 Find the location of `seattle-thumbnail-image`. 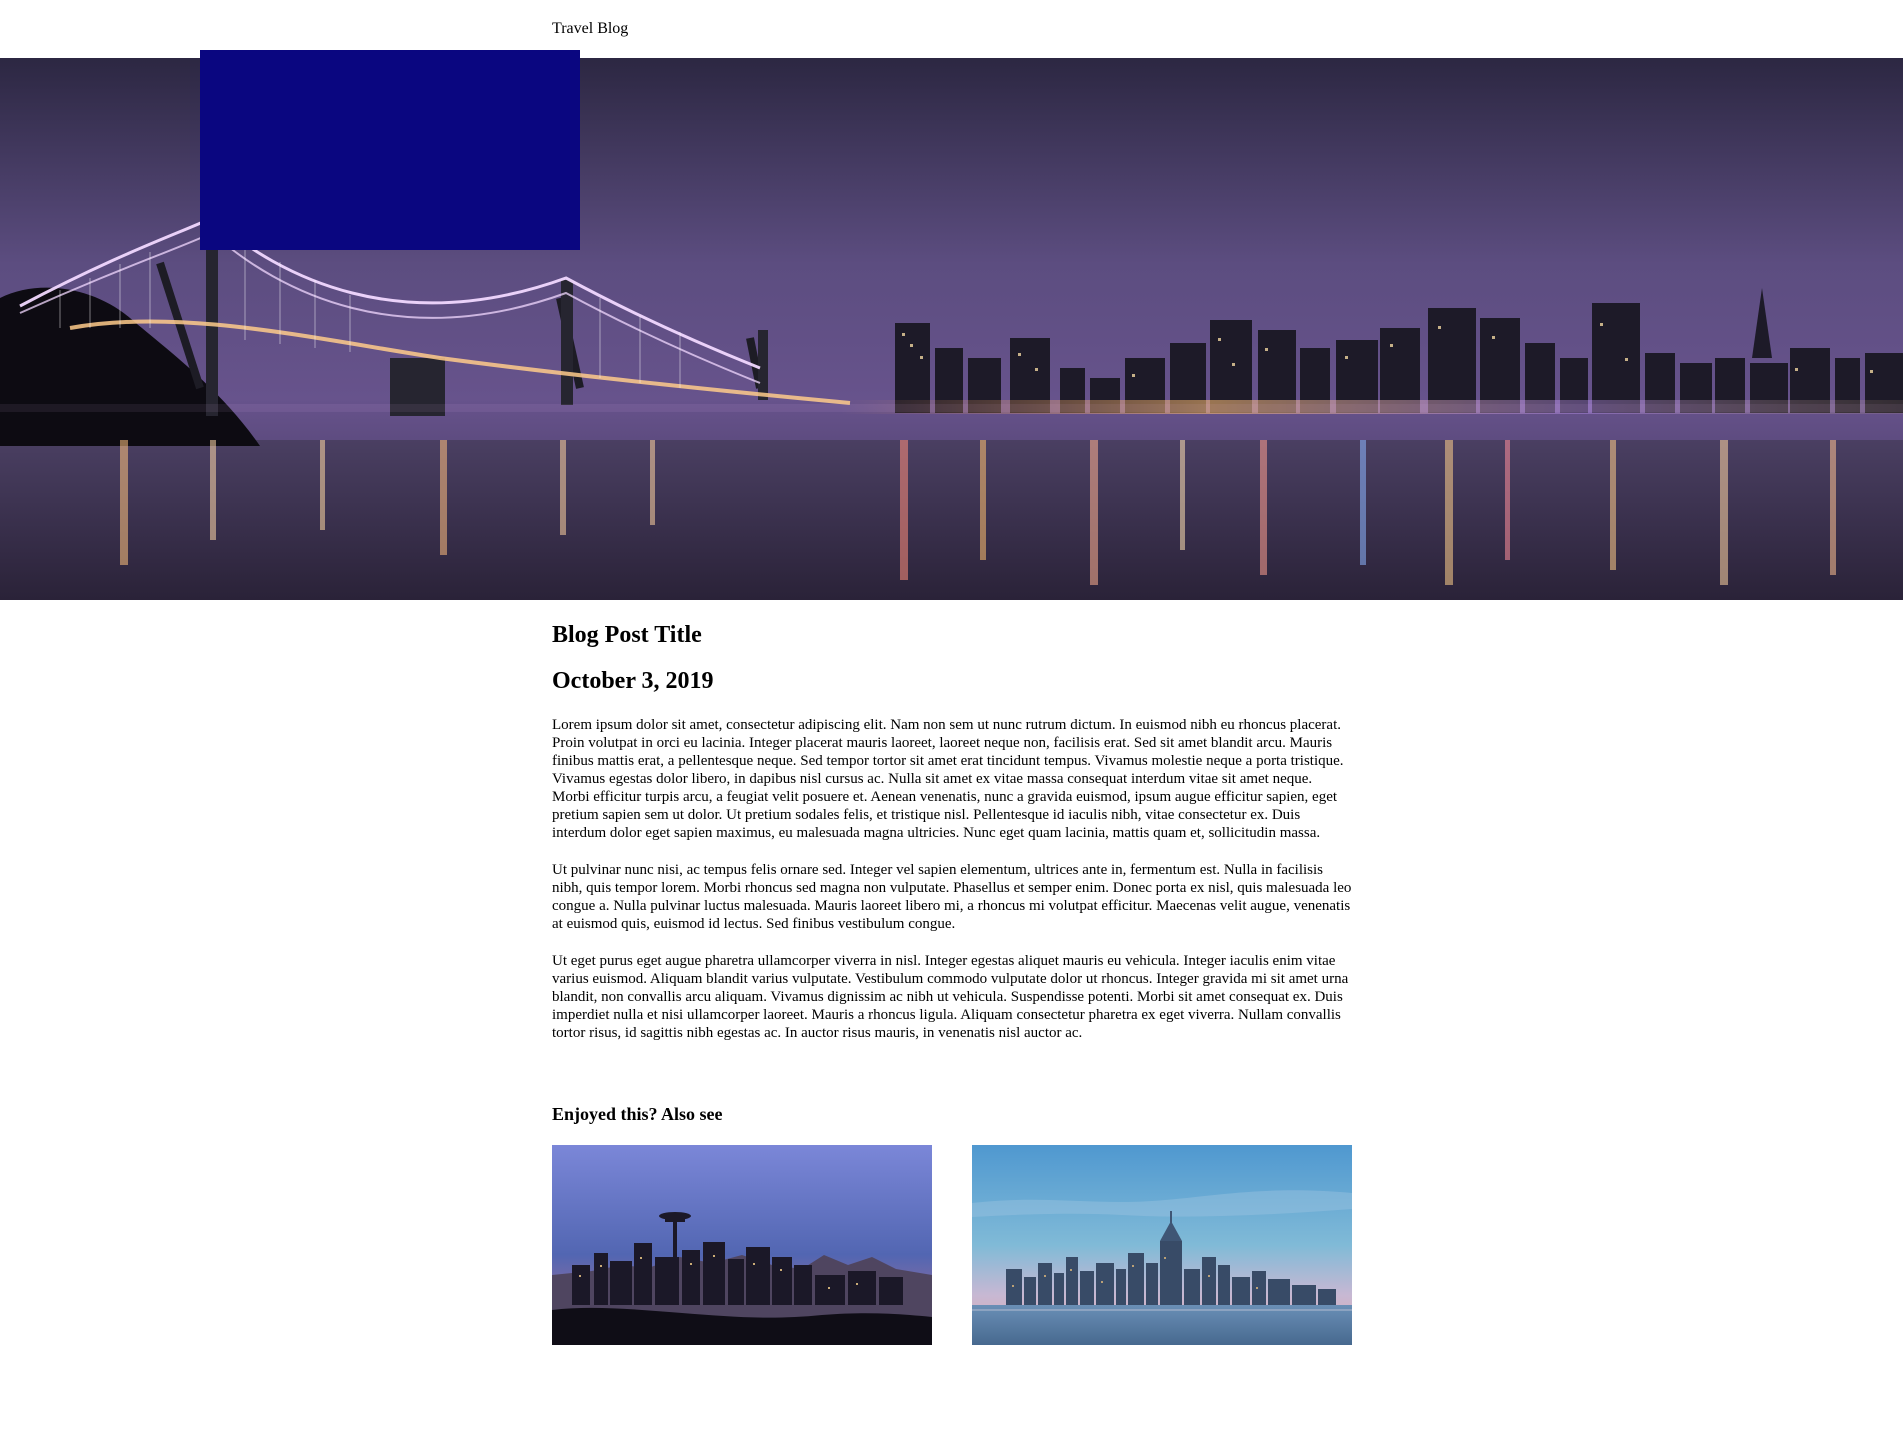

seattle-thumbnail-image is located at coordinates (742, 1245).